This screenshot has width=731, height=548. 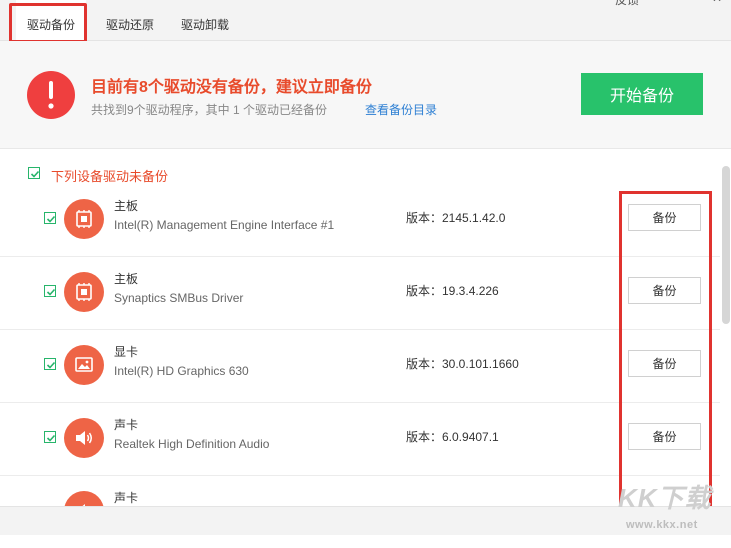 What do you see at coordinates (401, 109) in the screenshot?
I see `view-backup-dir-link: 查看备份目录` at bounding box center [401, 109].